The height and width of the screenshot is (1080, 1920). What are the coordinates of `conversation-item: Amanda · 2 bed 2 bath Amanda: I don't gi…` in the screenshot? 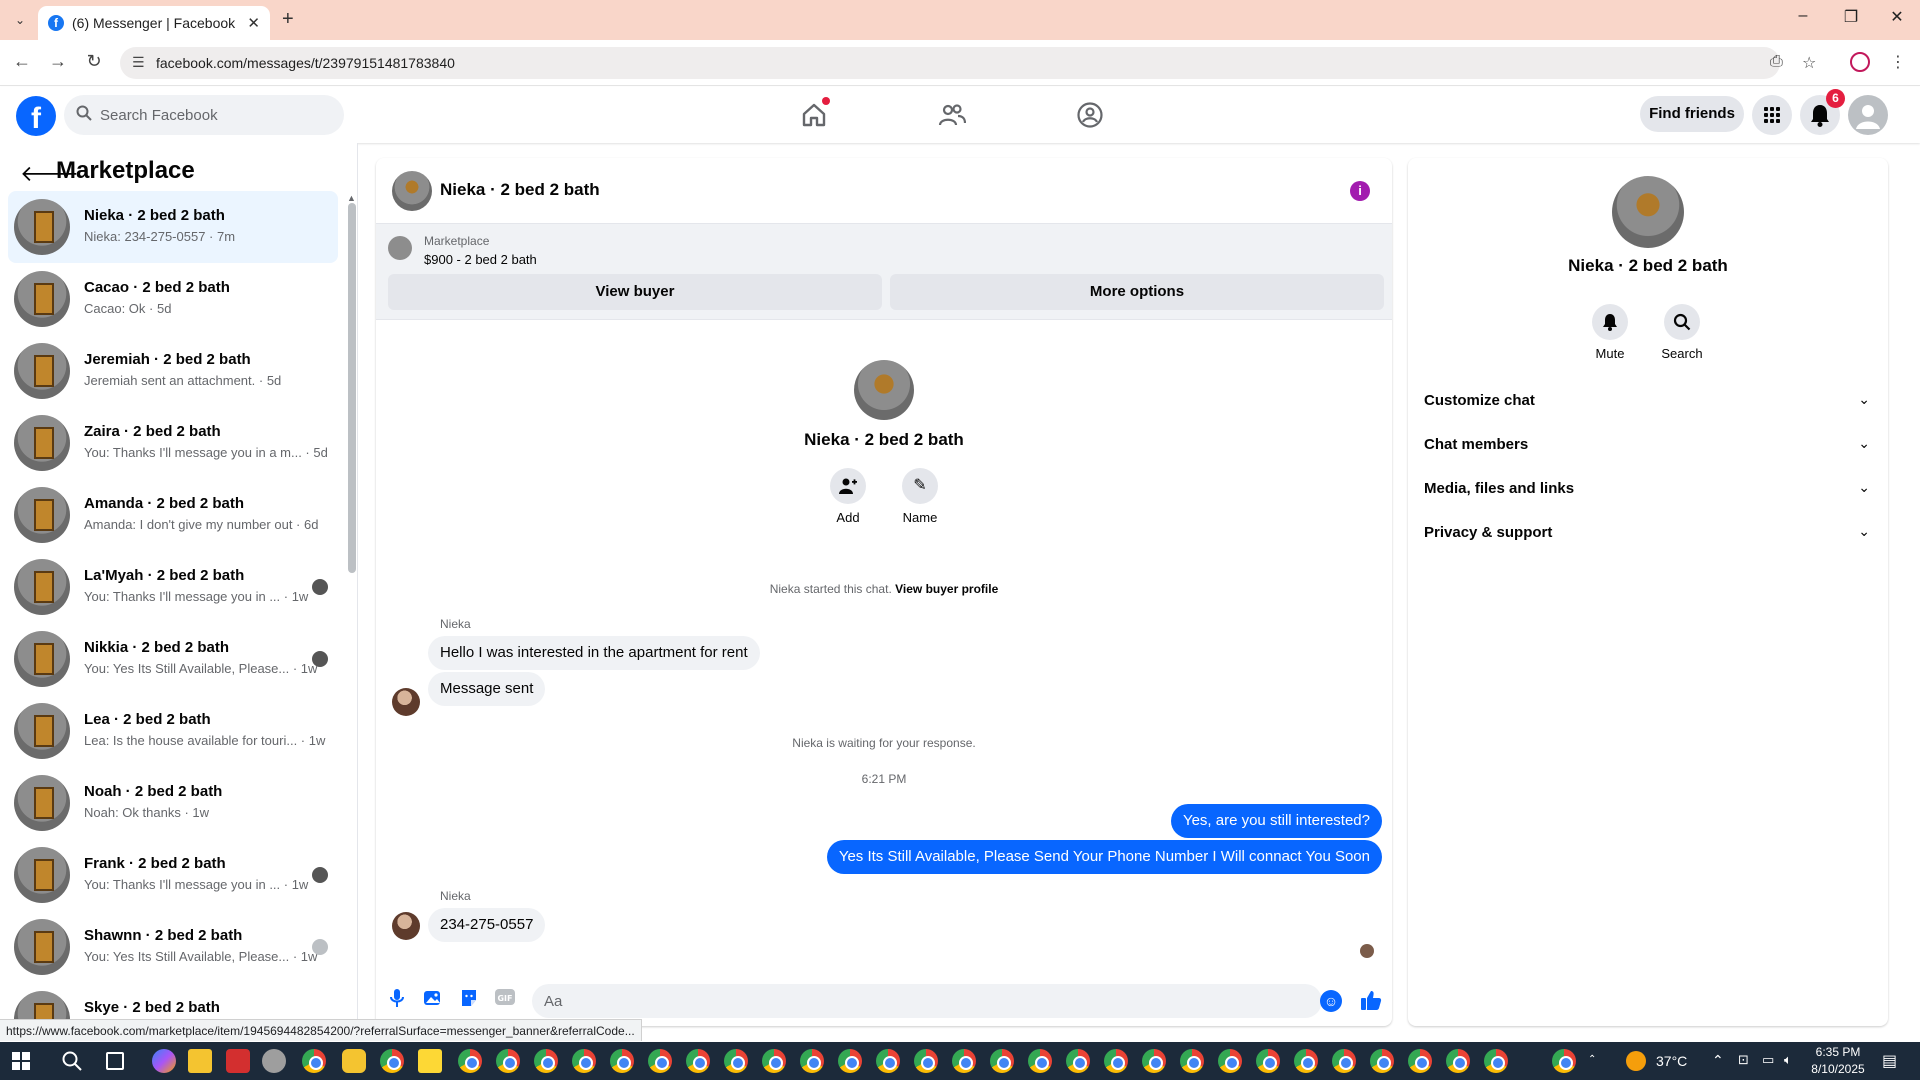 It's located at (173, 515).